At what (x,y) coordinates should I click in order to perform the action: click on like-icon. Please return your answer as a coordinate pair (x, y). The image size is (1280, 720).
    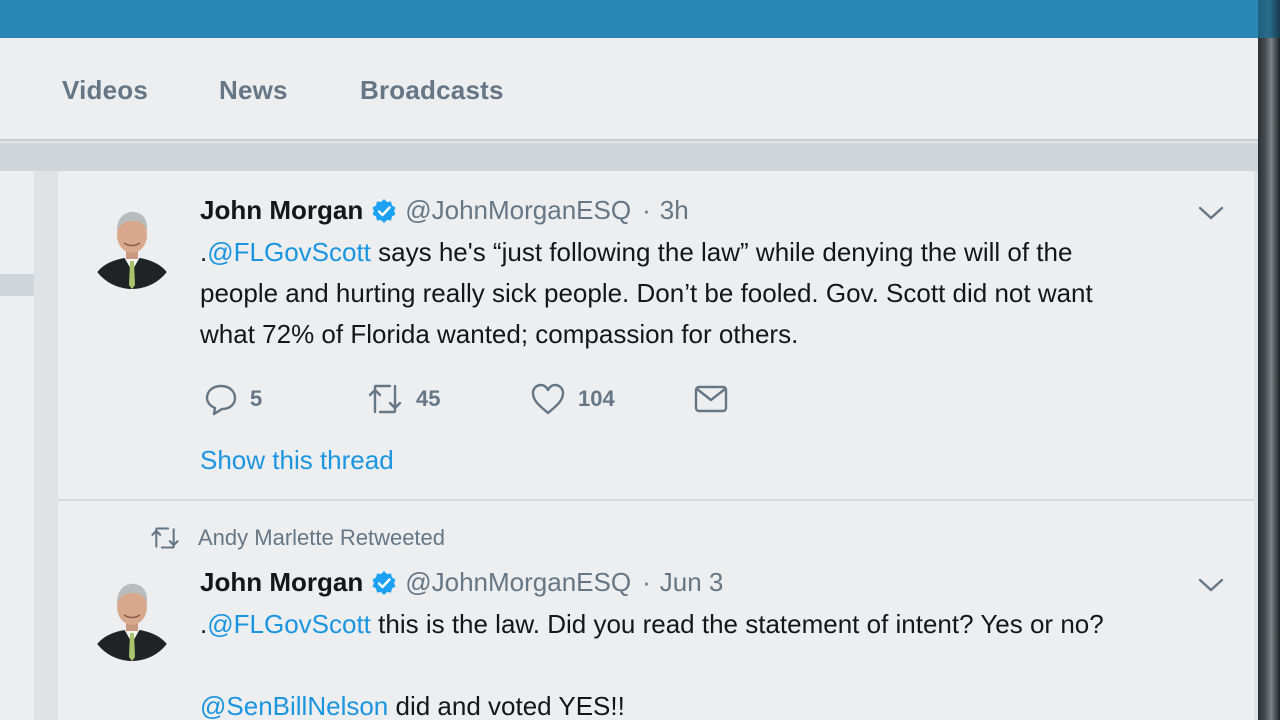
    Looking at the image, I should click on (548, 399).